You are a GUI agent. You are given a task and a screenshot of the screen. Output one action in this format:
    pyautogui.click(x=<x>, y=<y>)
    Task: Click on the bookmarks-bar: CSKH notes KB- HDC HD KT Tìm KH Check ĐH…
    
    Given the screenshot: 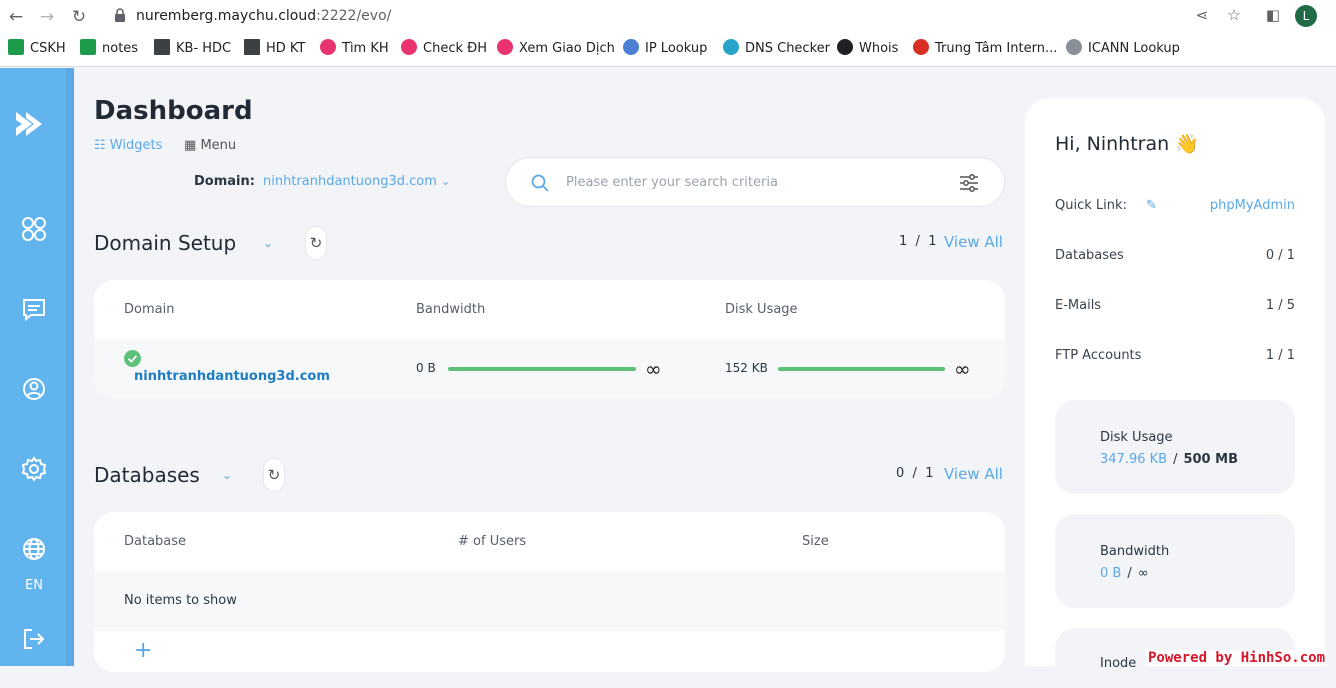 What is the action you would take?
    pyautogui.click(x=668, y=49)
    